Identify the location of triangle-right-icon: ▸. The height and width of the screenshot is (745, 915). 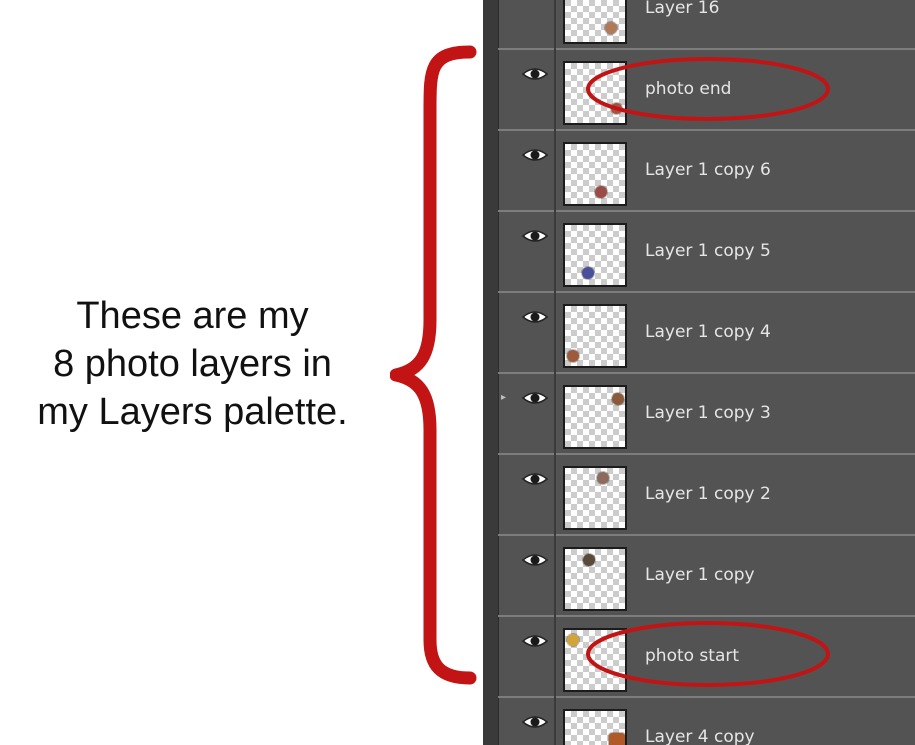
(503, 398).